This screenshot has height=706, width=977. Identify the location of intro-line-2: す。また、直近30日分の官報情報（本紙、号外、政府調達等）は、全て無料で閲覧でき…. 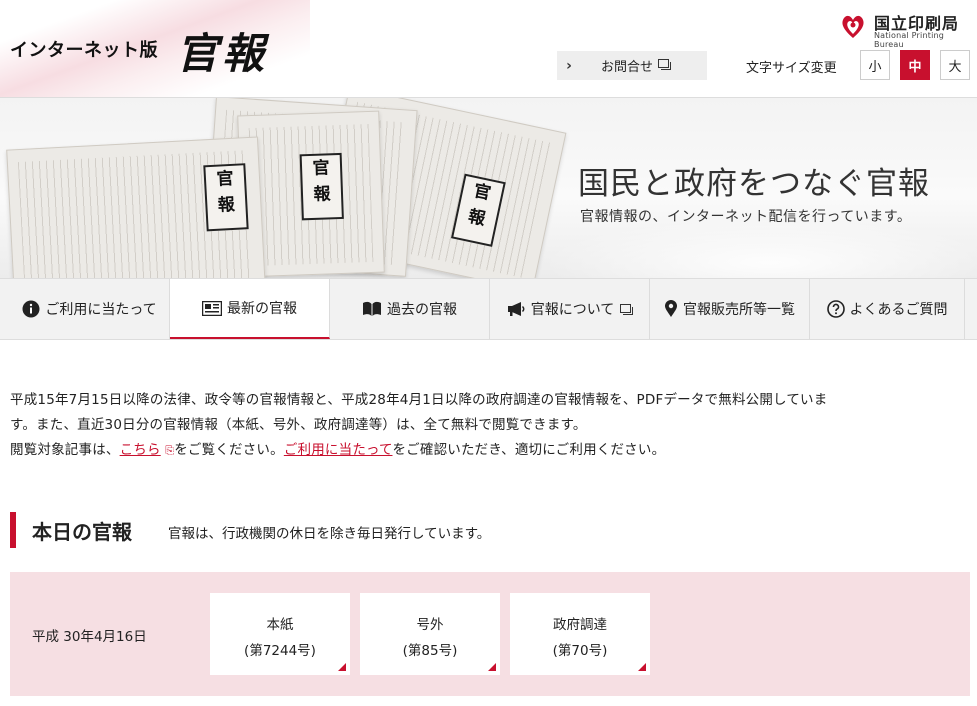
(298, 425).